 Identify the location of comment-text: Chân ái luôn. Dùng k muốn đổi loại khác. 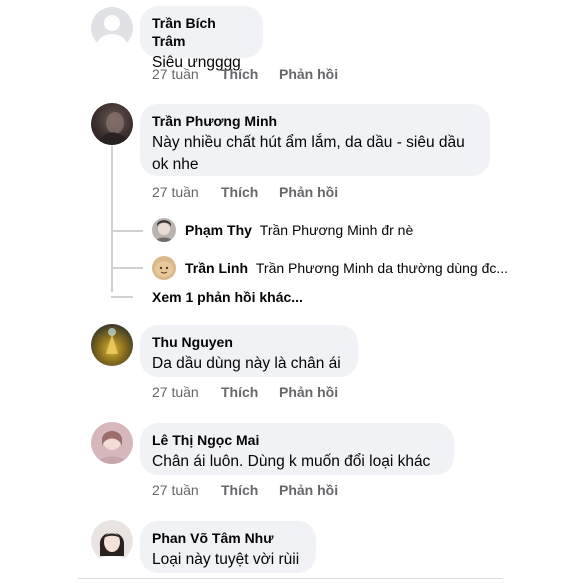
(291, 461).